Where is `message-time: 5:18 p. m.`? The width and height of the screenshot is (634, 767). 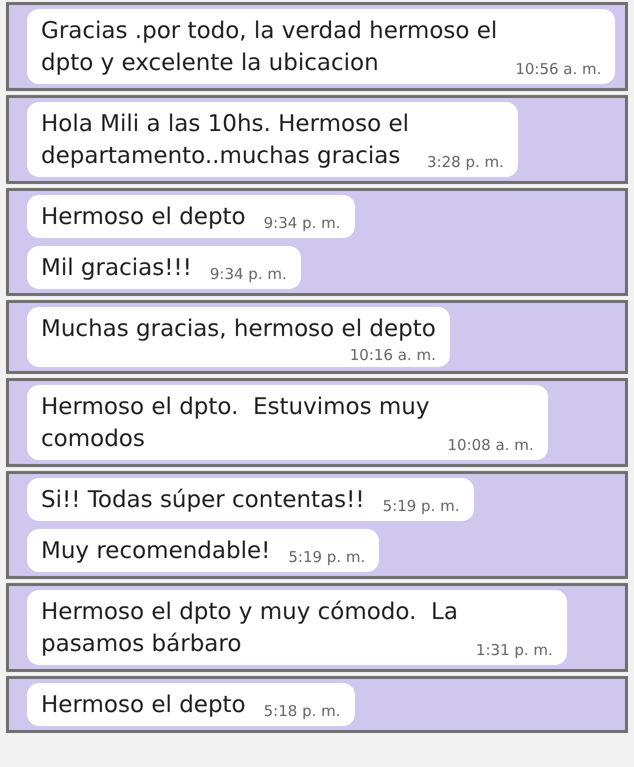
message-time: 5:18 p. m. is located at coordinates (302, 711).